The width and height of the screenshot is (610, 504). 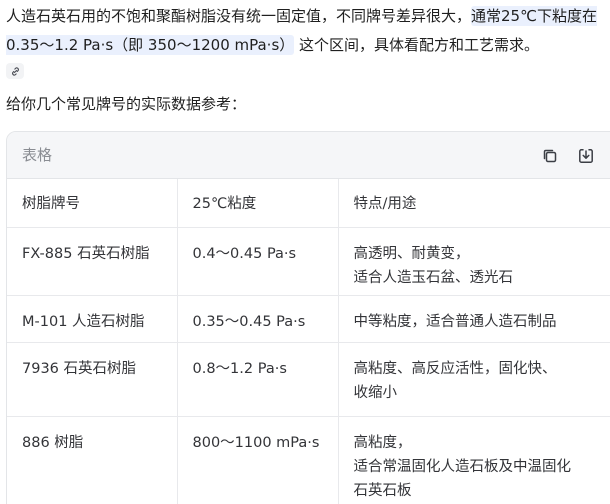 What do you see at coordinates (455, 368) in the screenshot?
I see `feature-line: 高粘度、高反应活性，固化快、` at bounding box center [455, 368].